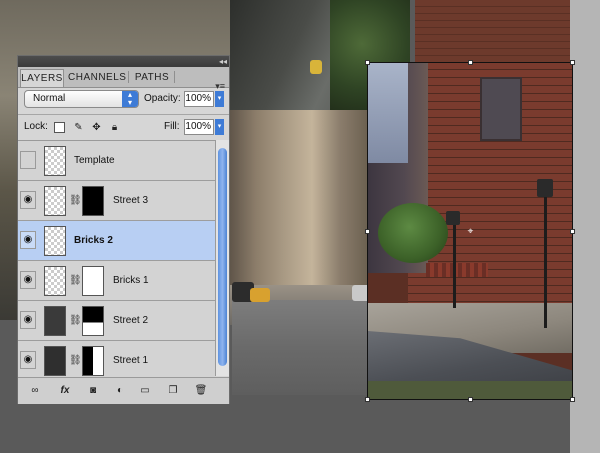  What do you see at coordinates (457, 270) in the screenshot?
I see `awning` at bounding box center [457, 270].